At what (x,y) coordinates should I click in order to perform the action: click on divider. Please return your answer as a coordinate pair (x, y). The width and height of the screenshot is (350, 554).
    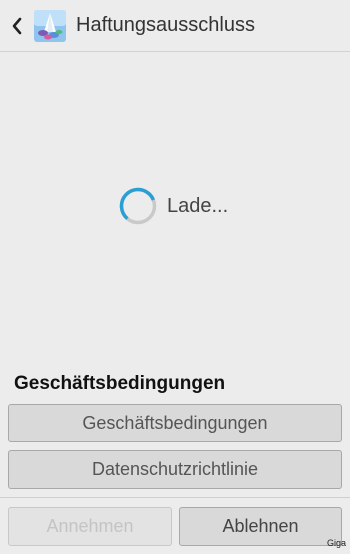
    Looking at the image, I should click on (175, 497).